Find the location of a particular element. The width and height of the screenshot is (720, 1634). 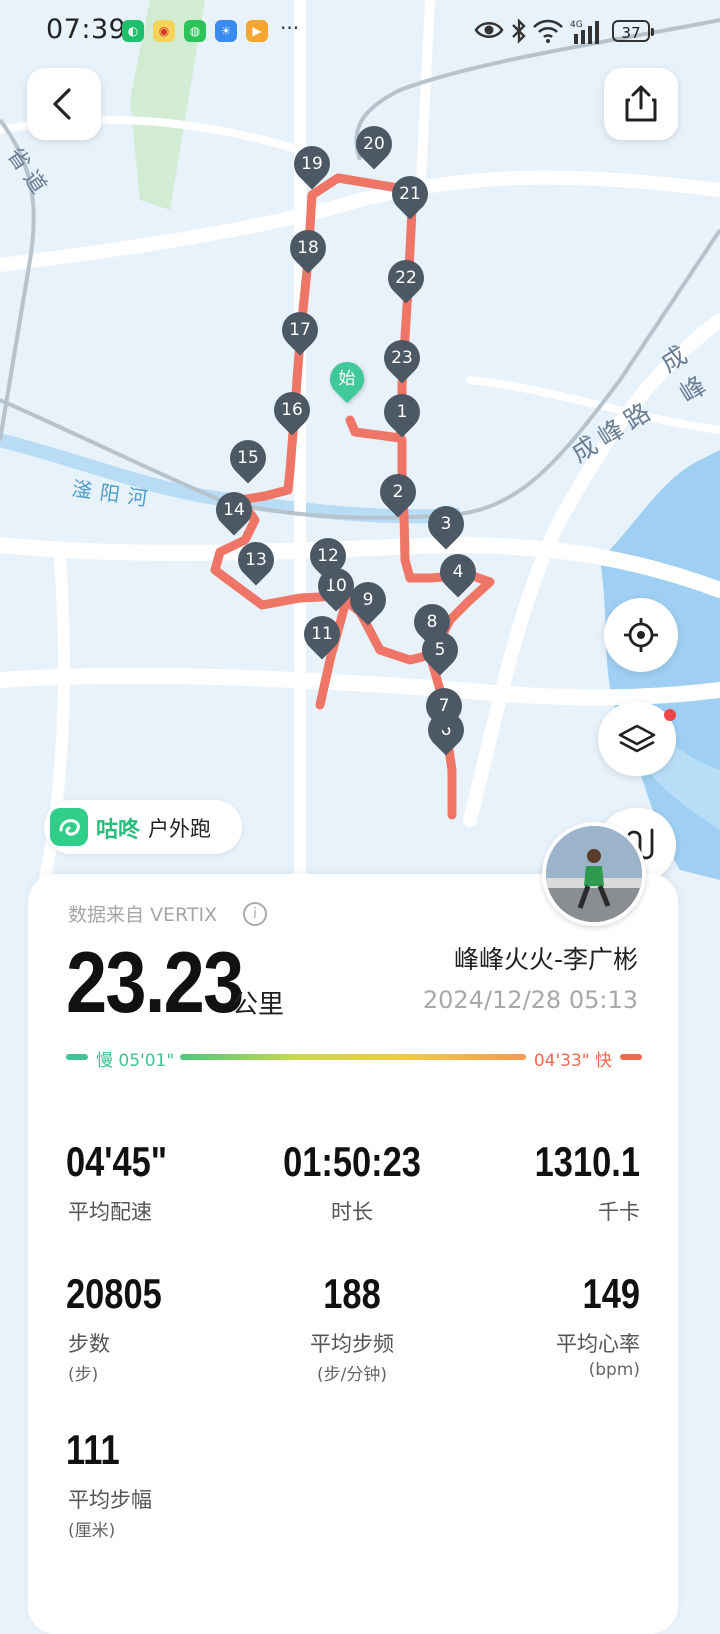

start-marker: 始 is located at coordinates (347, 379).